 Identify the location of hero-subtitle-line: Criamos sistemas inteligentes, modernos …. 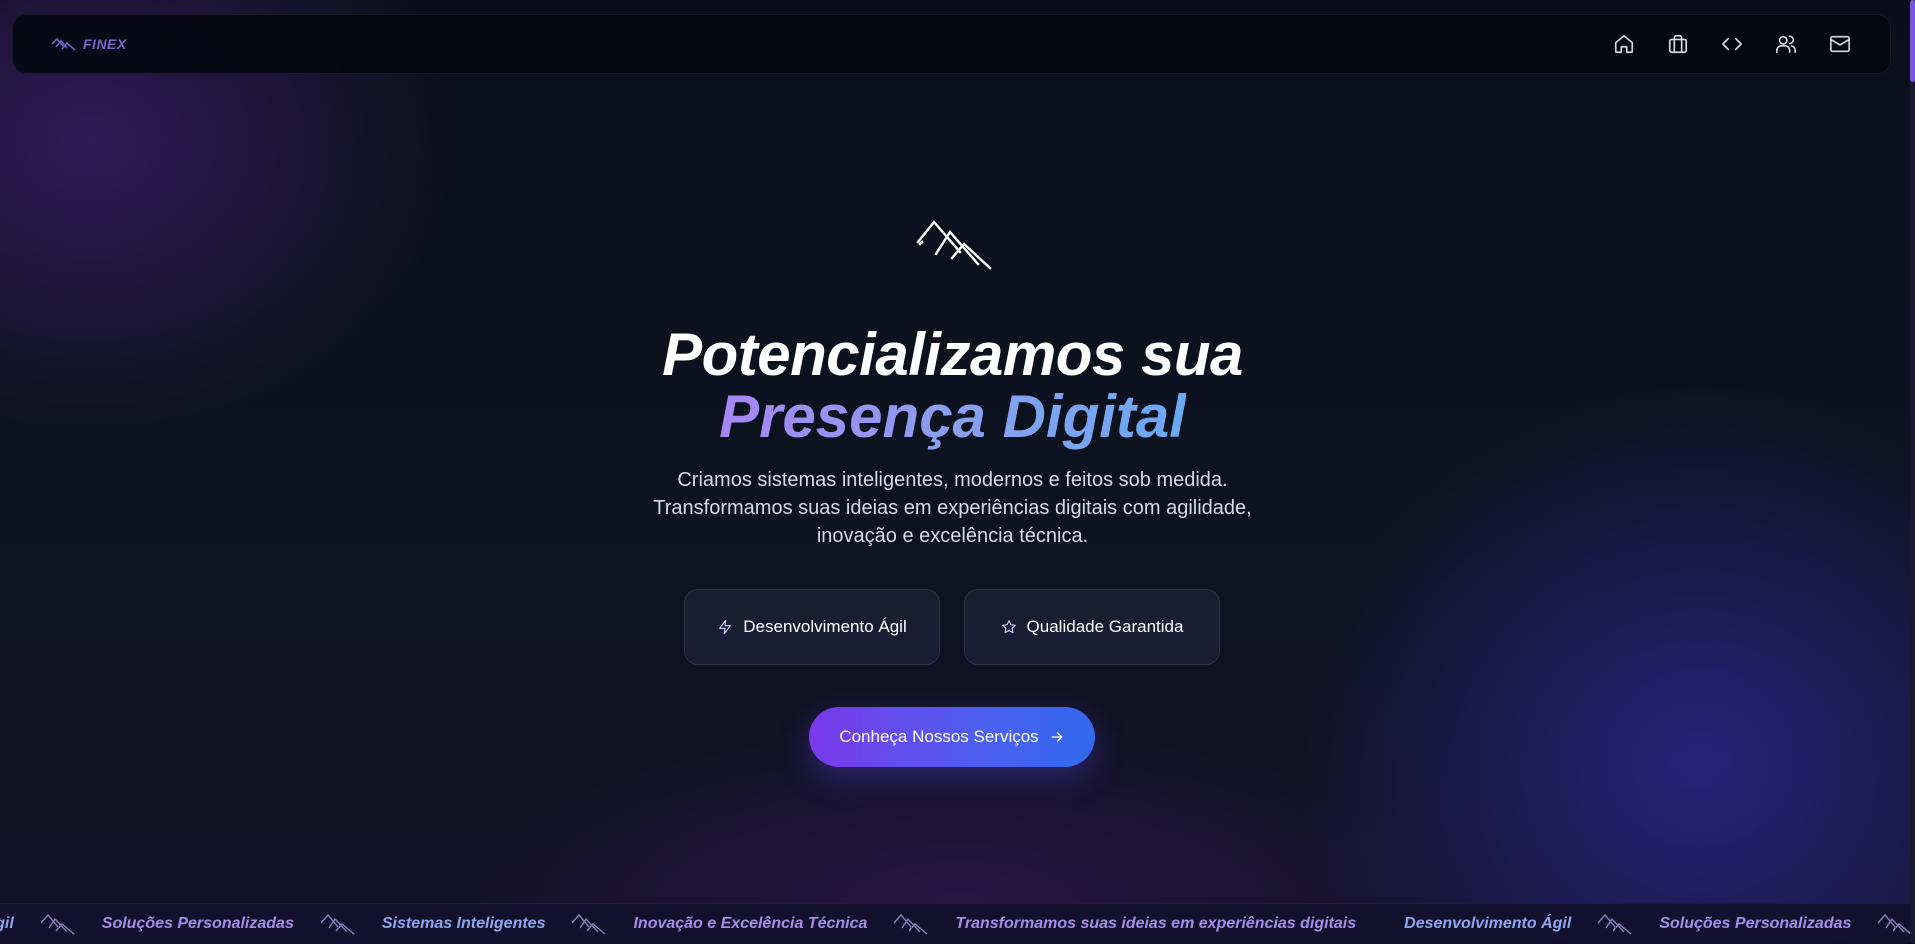
(952, 480).